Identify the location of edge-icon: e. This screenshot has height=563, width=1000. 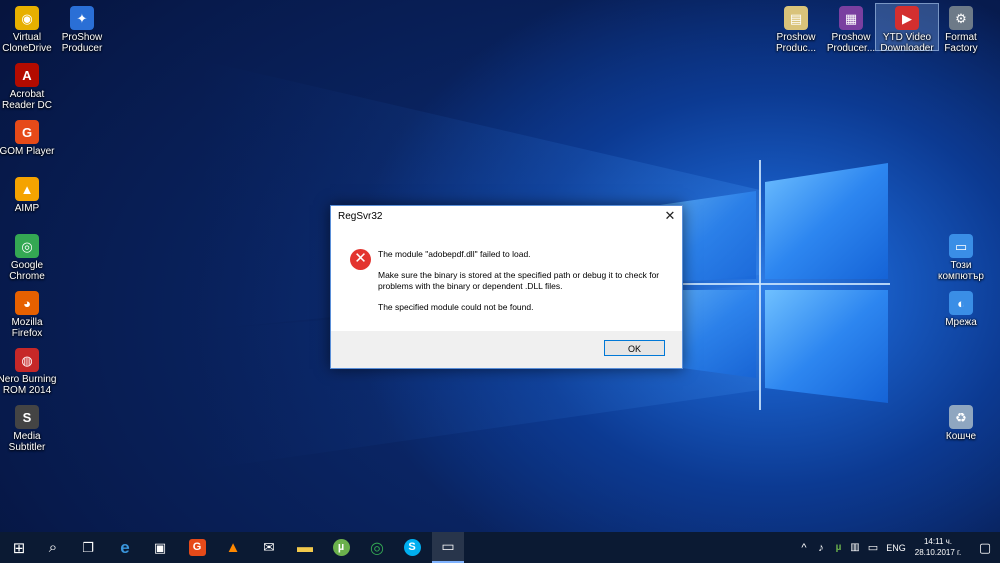
(125, 547).